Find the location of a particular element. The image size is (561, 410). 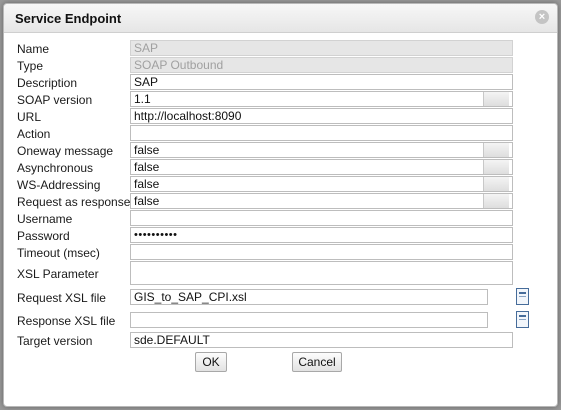

type-field: SOAP Outbound is located at coordinates (321, 65).